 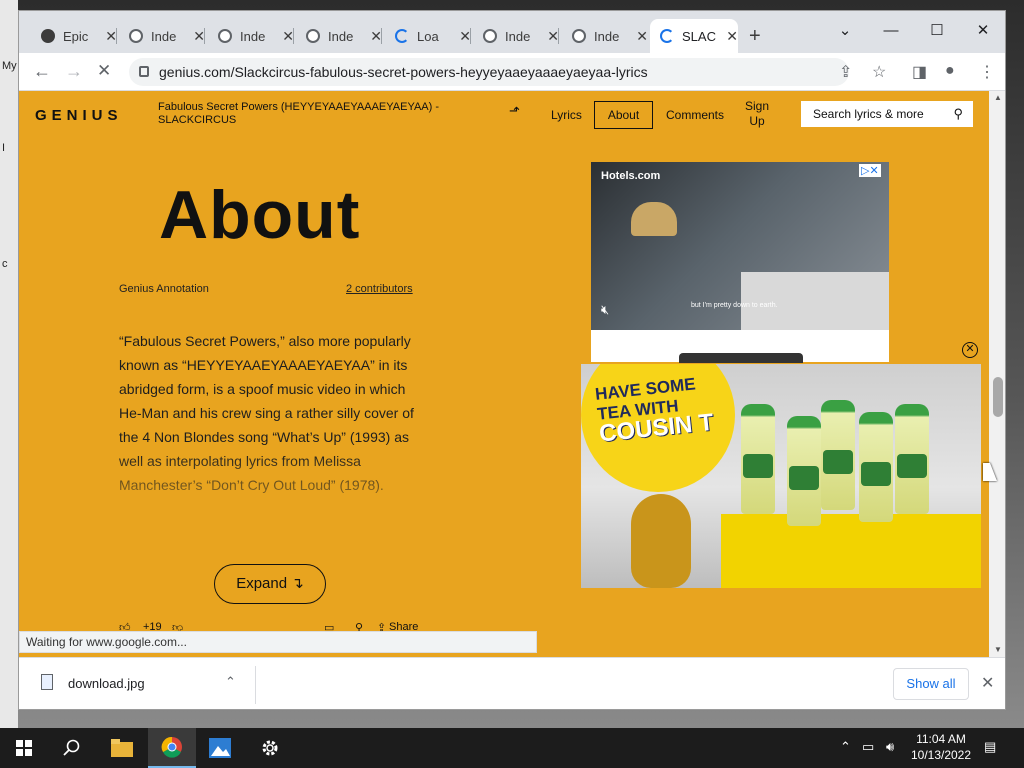 What do you see at coordinates (699, 36) in the screenshot?
I see `tab-title: SLAC` at bounding box center [699, 36].